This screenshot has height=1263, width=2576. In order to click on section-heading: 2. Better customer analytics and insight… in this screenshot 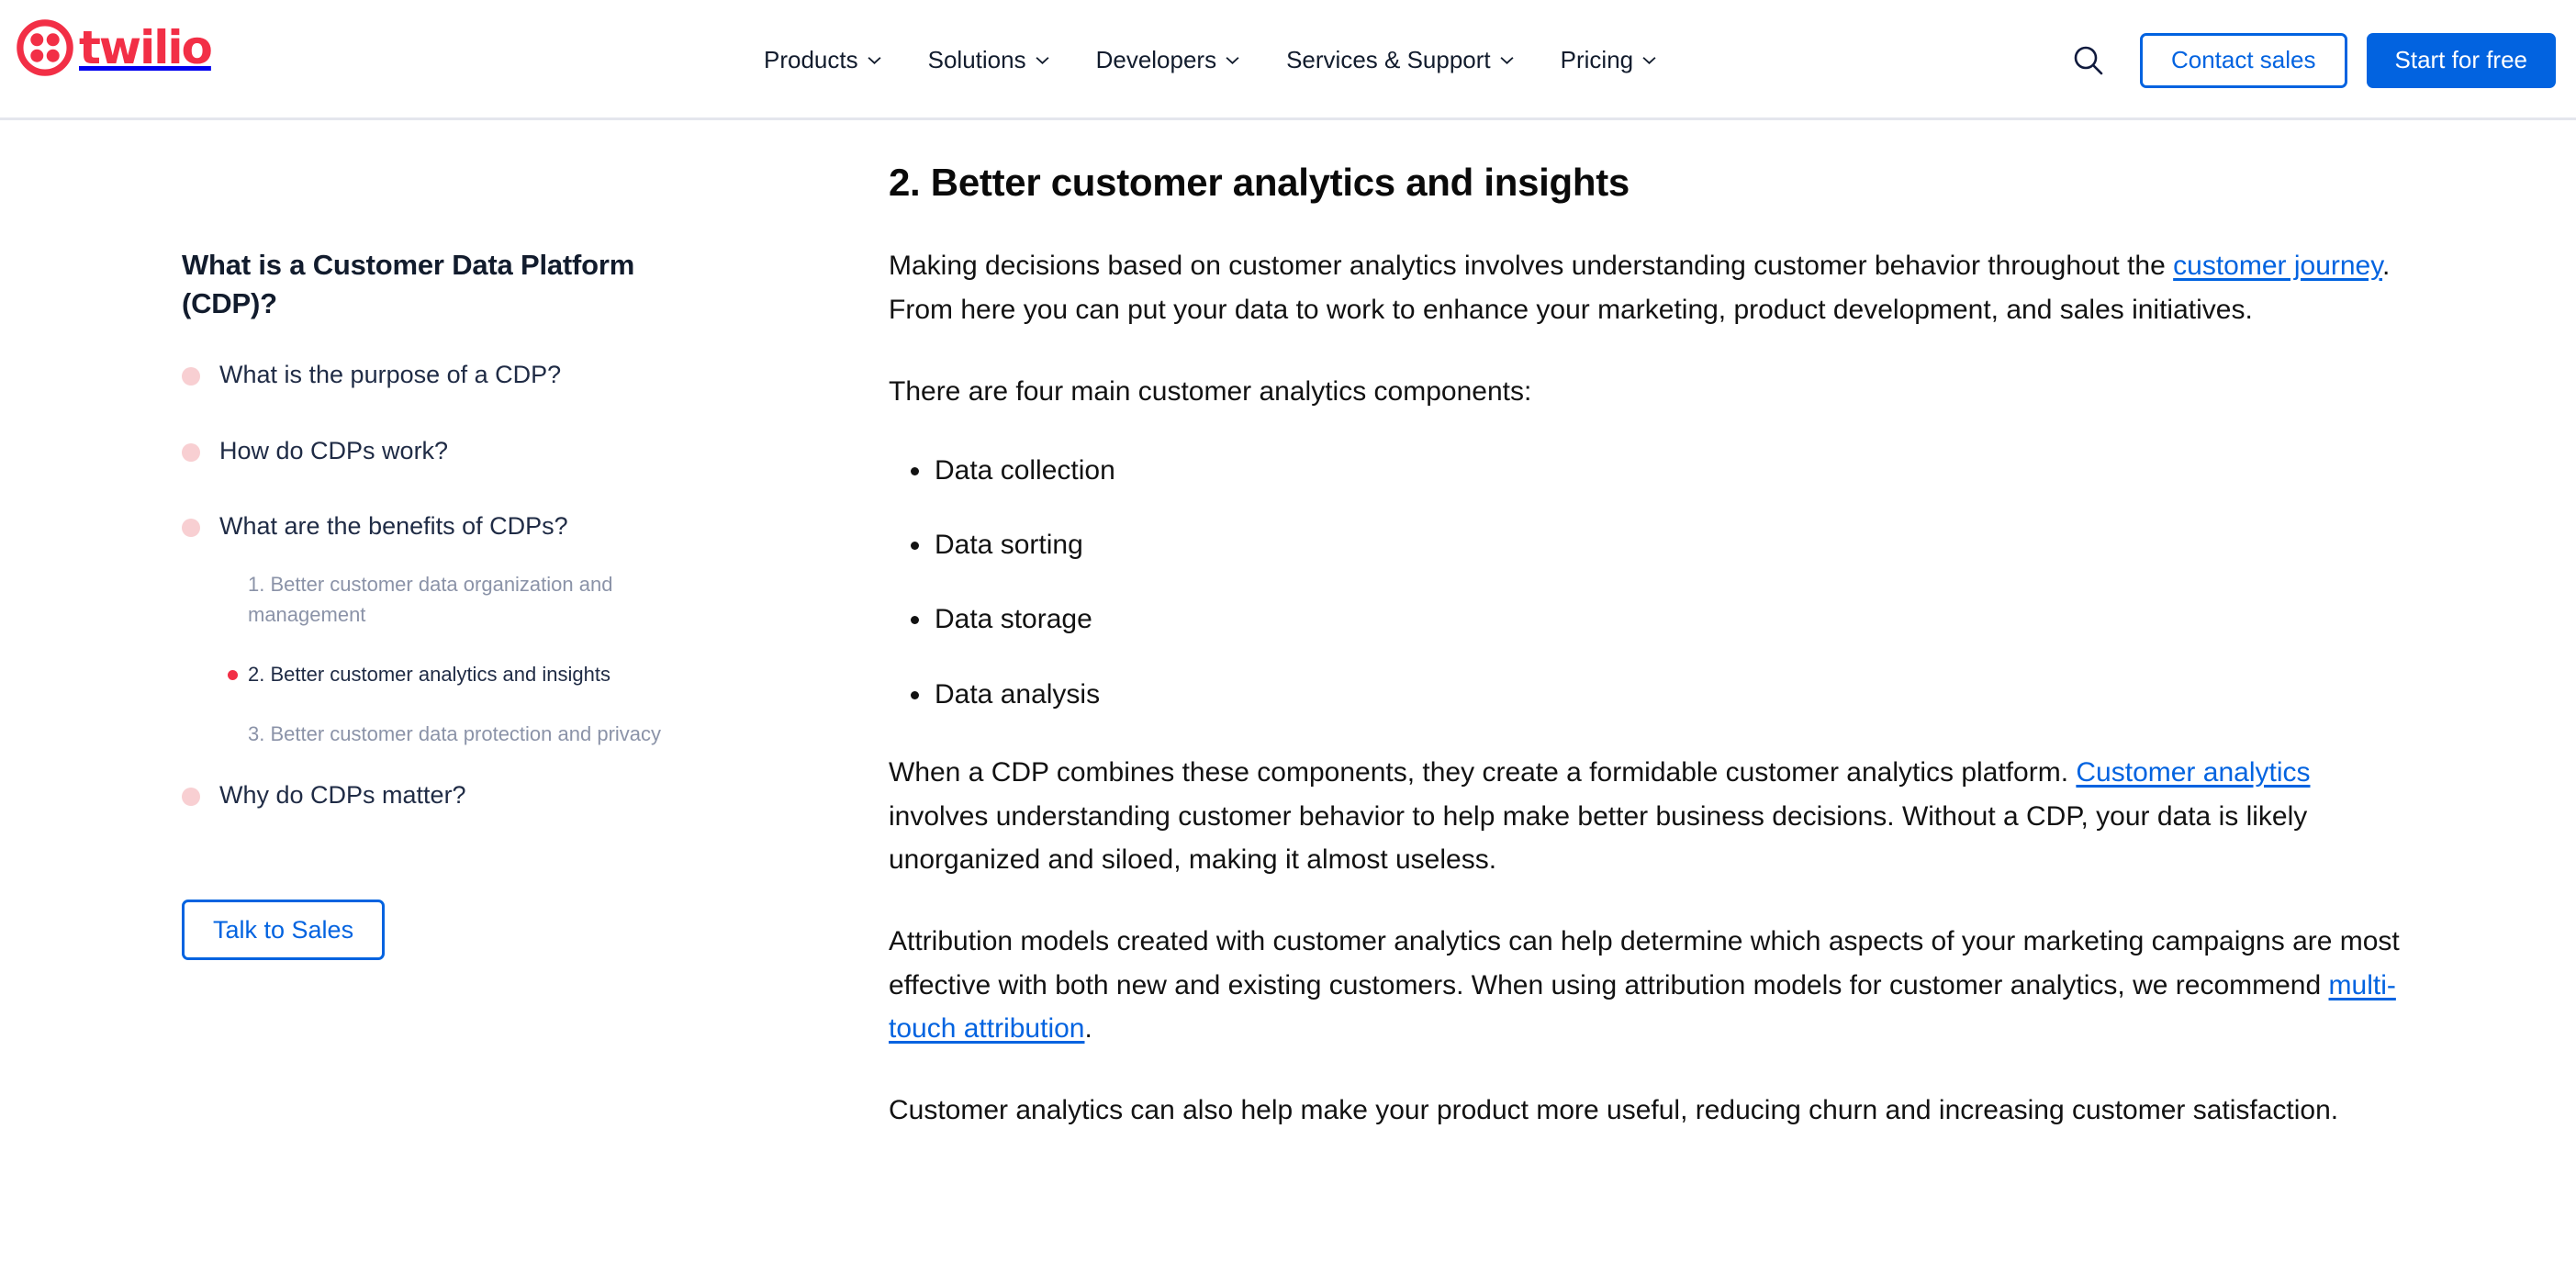, I will do `click(1259, 182)`.